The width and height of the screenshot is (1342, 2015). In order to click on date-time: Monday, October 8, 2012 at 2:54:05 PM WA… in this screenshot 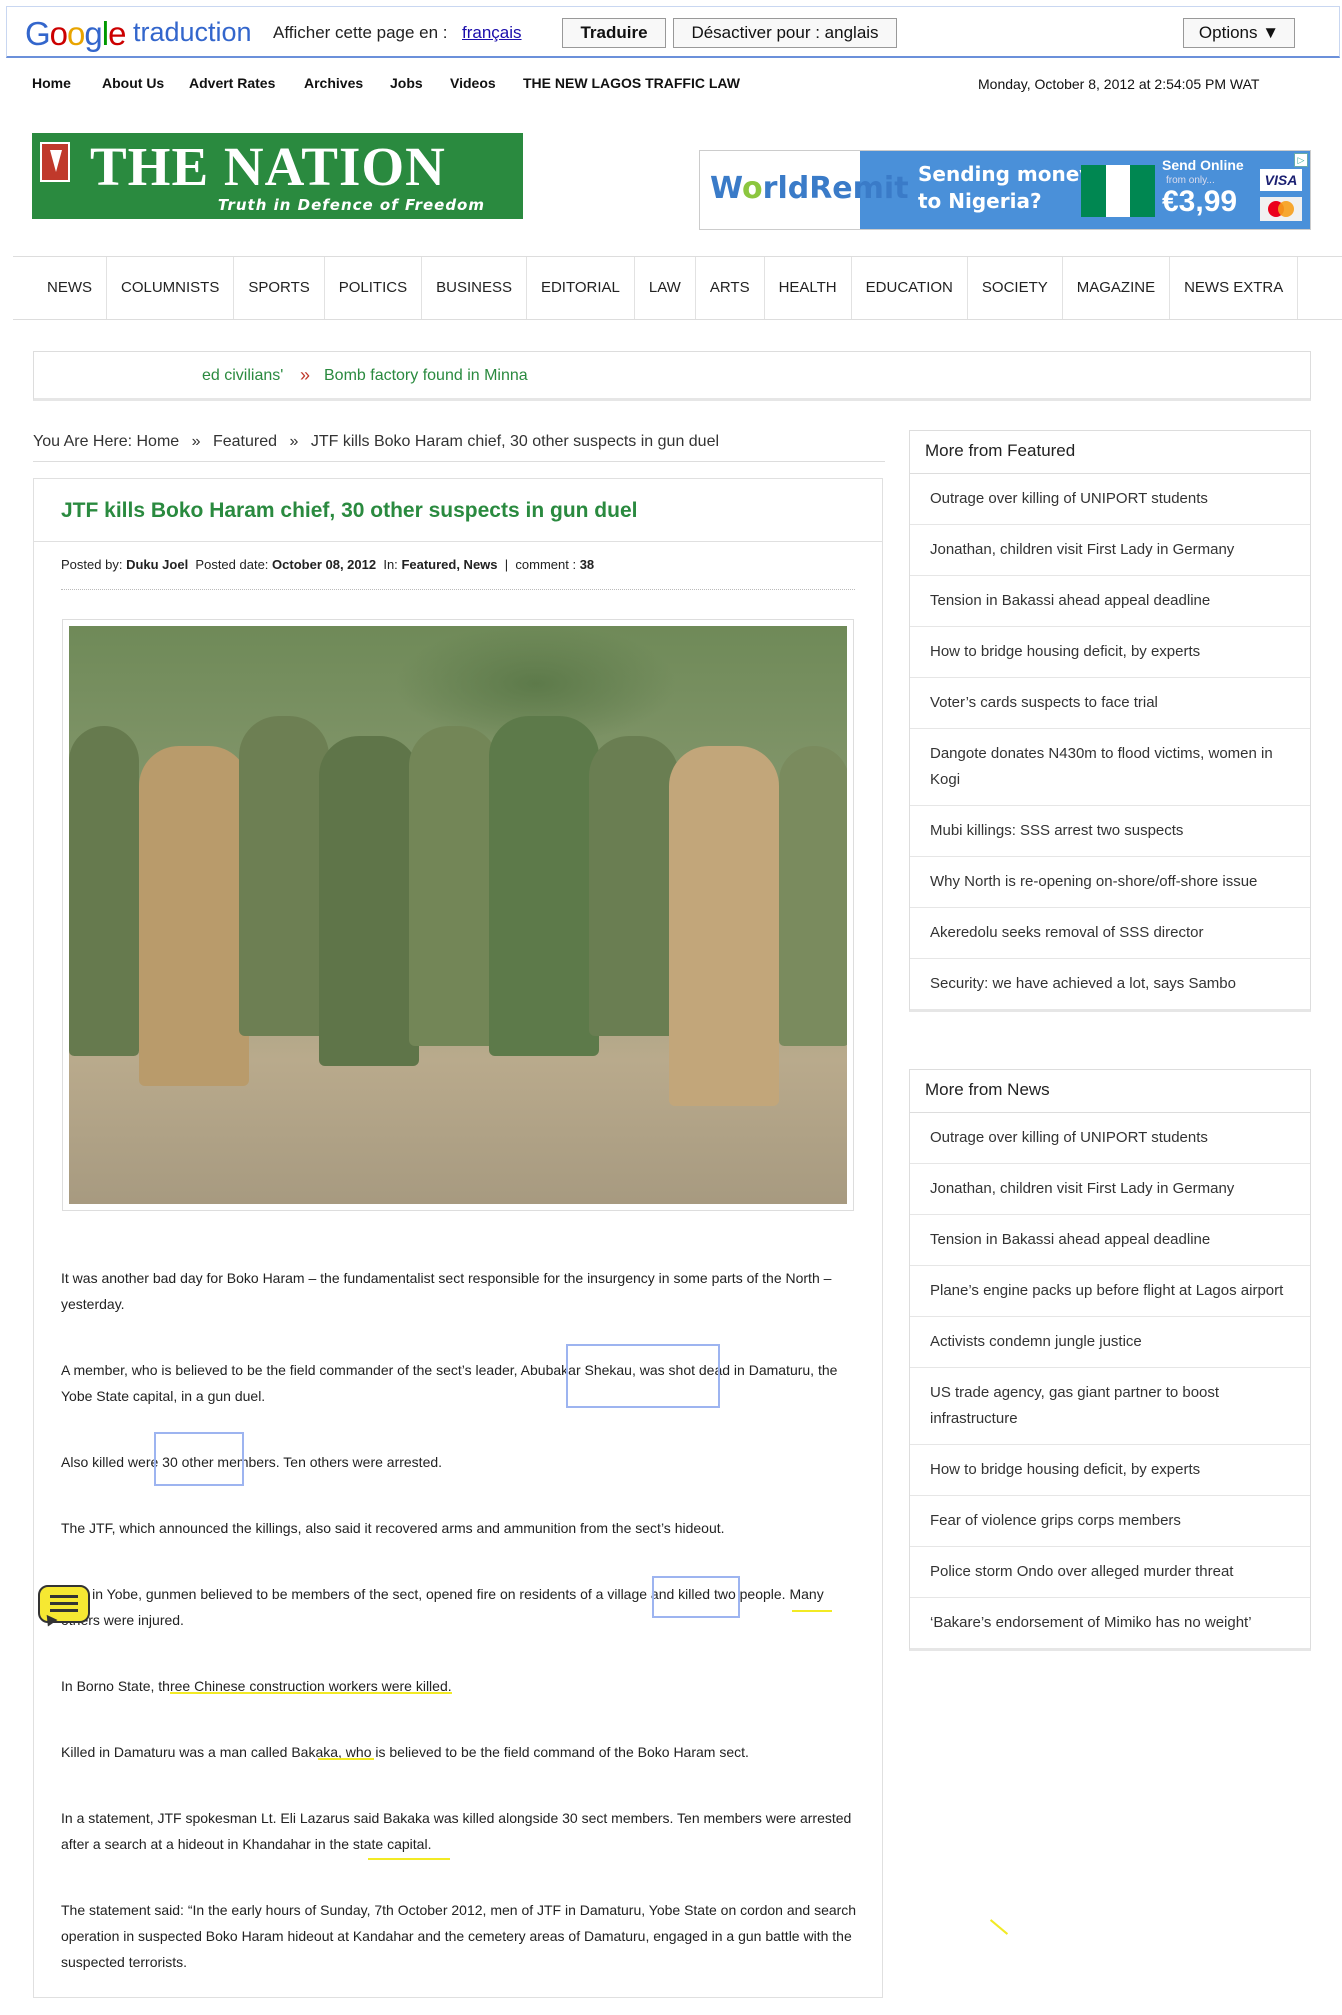, I will do `click(1119, 84)`.